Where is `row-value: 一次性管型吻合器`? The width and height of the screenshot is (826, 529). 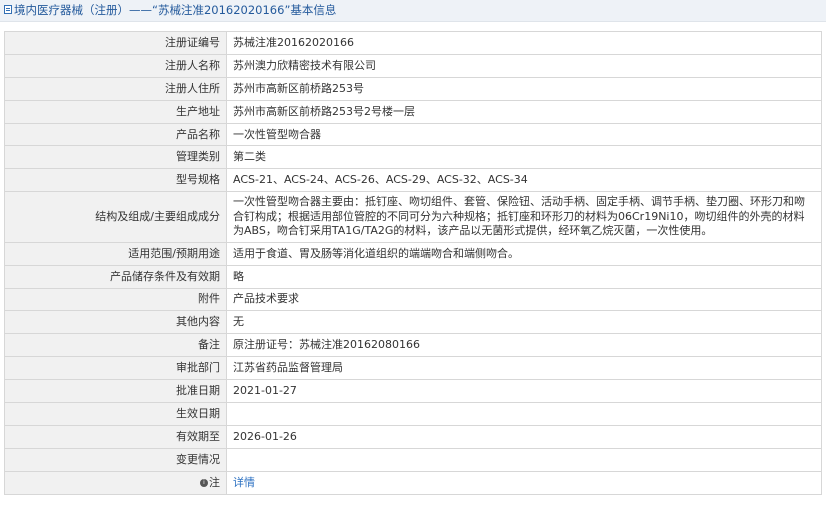 row-value: 一次性管型吻合器 is located at coordinates (524, 134).